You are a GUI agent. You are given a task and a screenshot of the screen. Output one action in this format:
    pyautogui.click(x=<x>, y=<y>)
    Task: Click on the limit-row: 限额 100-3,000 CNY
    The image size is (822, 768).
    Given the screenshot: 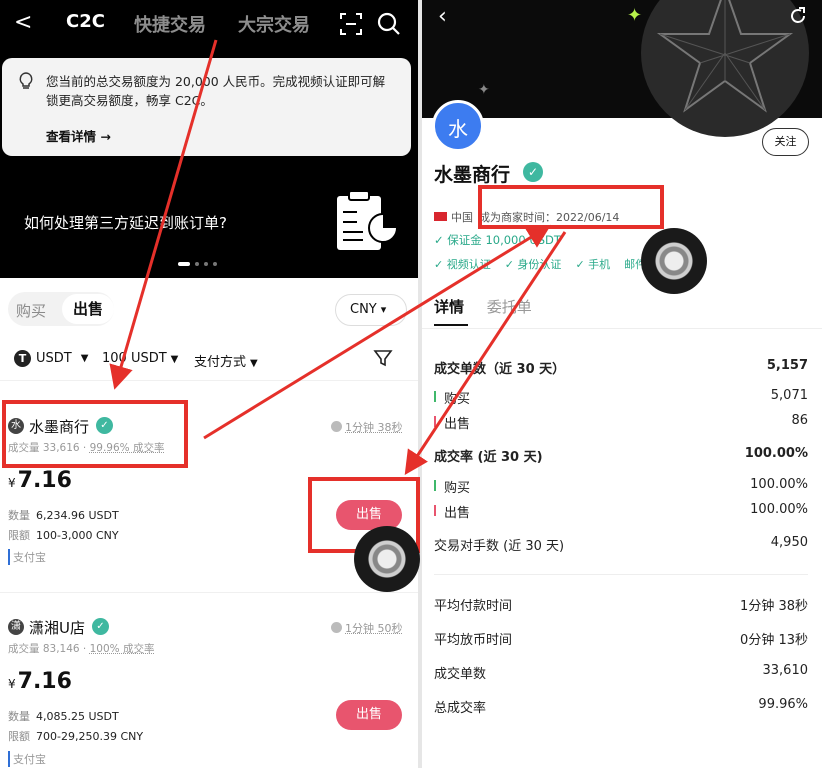 What is the action you would take?
    pyautogui.click(x=63, y=535)
    